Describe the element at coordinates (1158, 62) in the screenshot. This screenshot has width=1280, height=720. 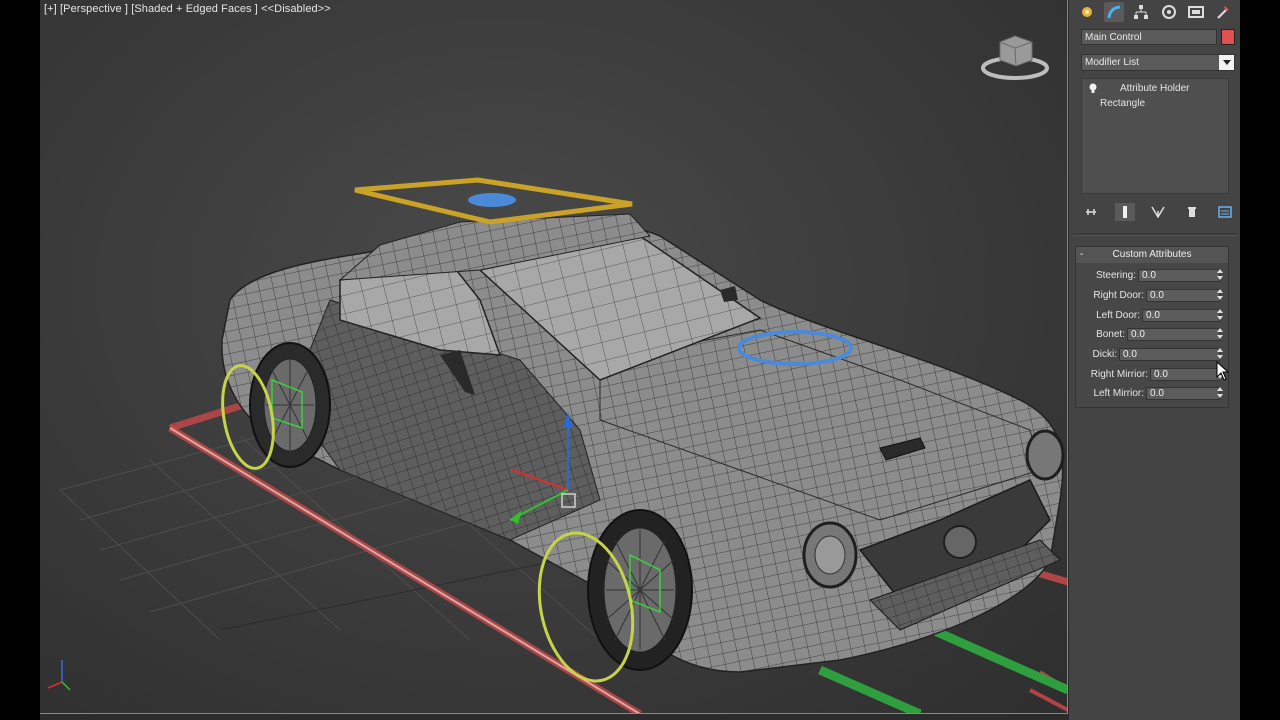
I see `modifier-list-dropdown: Modifier List` at that location.